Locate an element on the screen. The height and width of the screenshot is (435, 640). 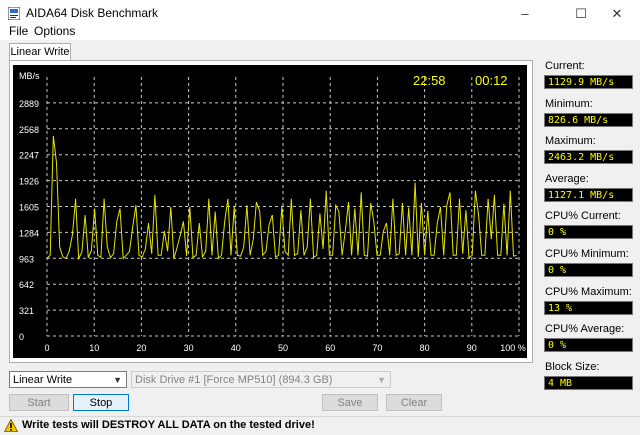
x-tick-label: 0 is located at coordinates (46, 348).